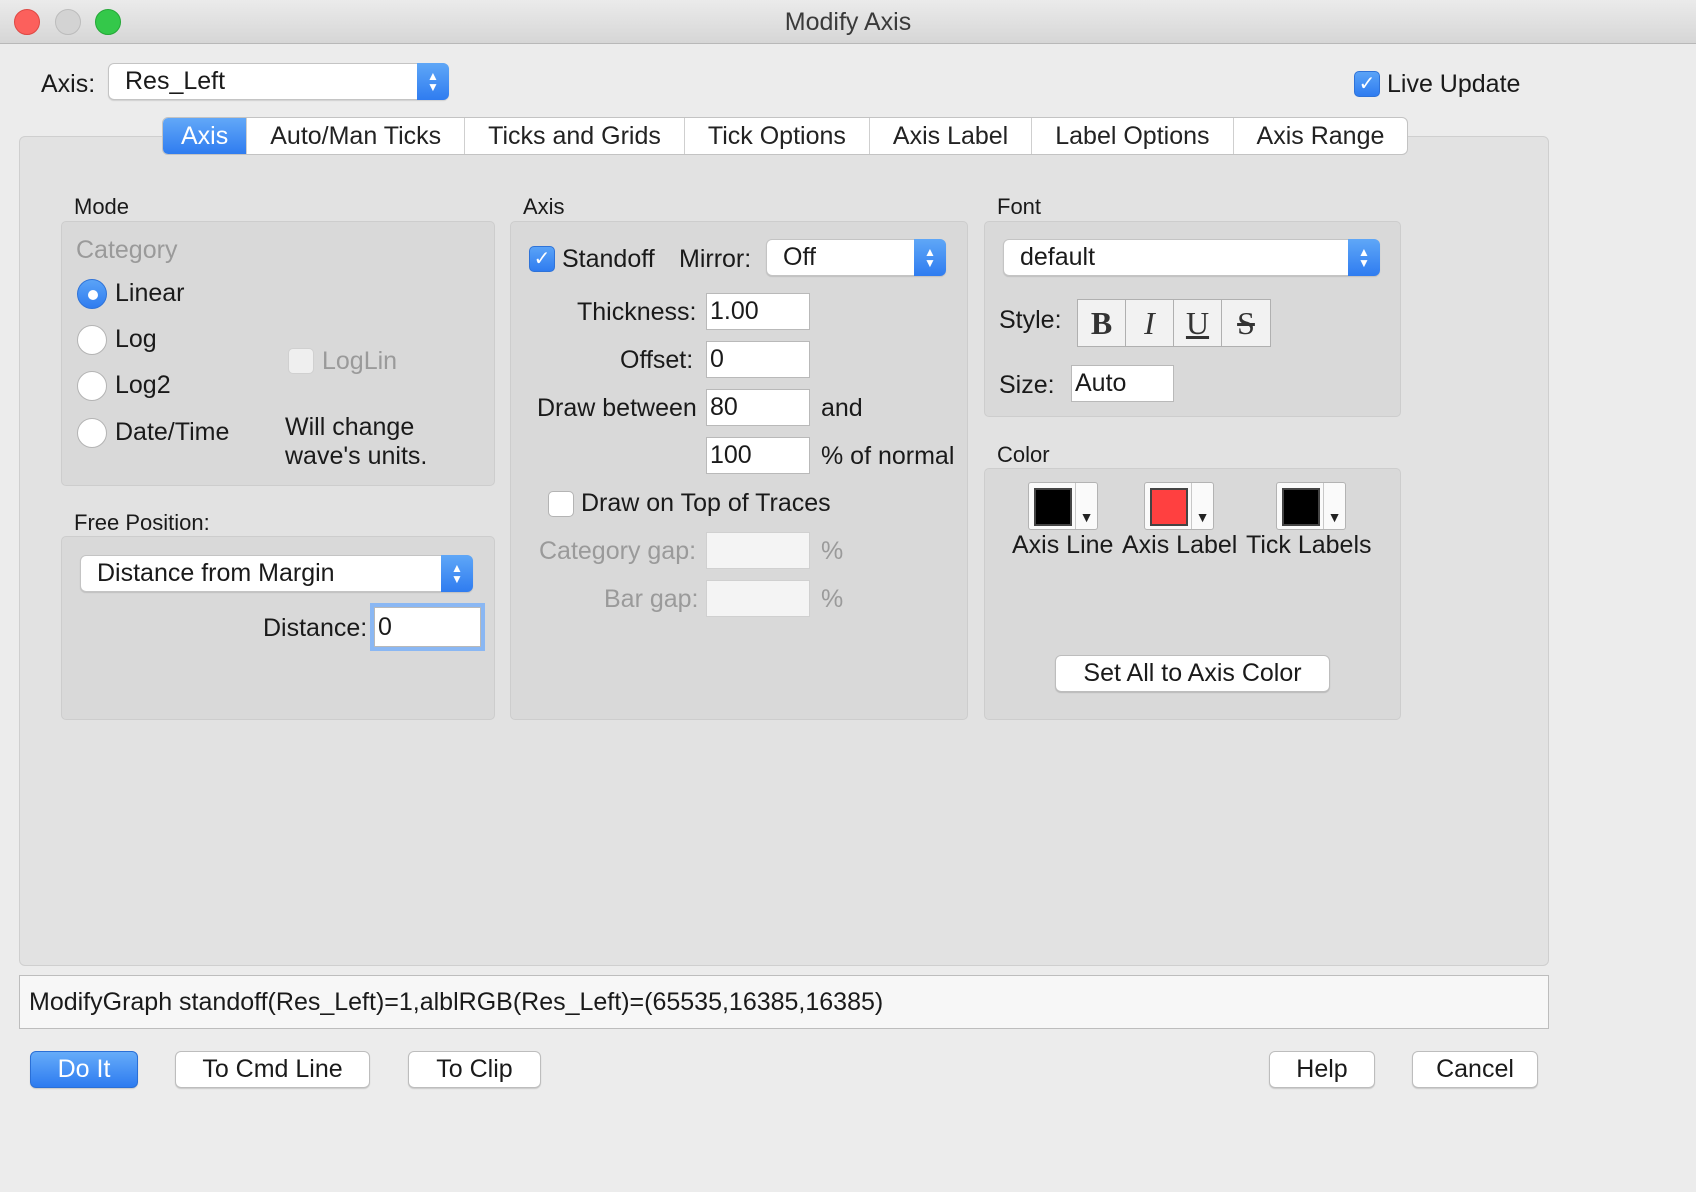  What do you see at coordinates (715, 259) in the screenshot?
I see `mirror-label: Mirror:` at bounding box center [715, 259].